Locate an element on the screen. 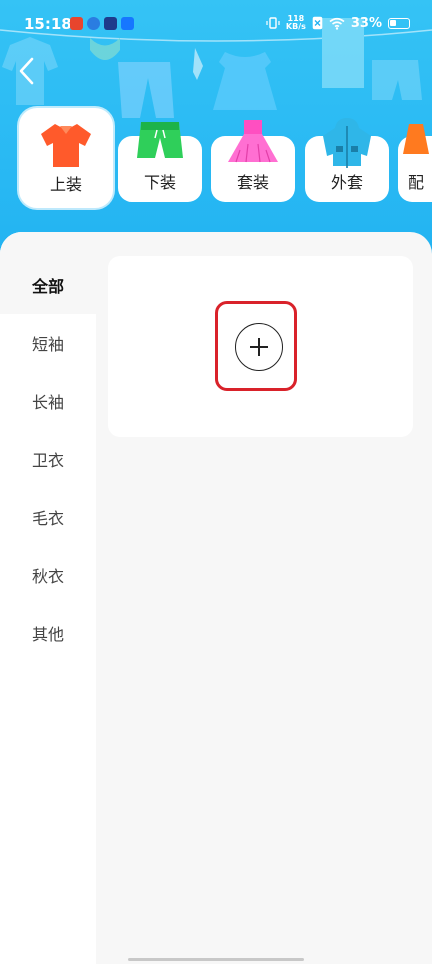 Image resolution: width=432 pixels, height=964 pixels. category-label: 外套 is located at coordinates (346, 182).